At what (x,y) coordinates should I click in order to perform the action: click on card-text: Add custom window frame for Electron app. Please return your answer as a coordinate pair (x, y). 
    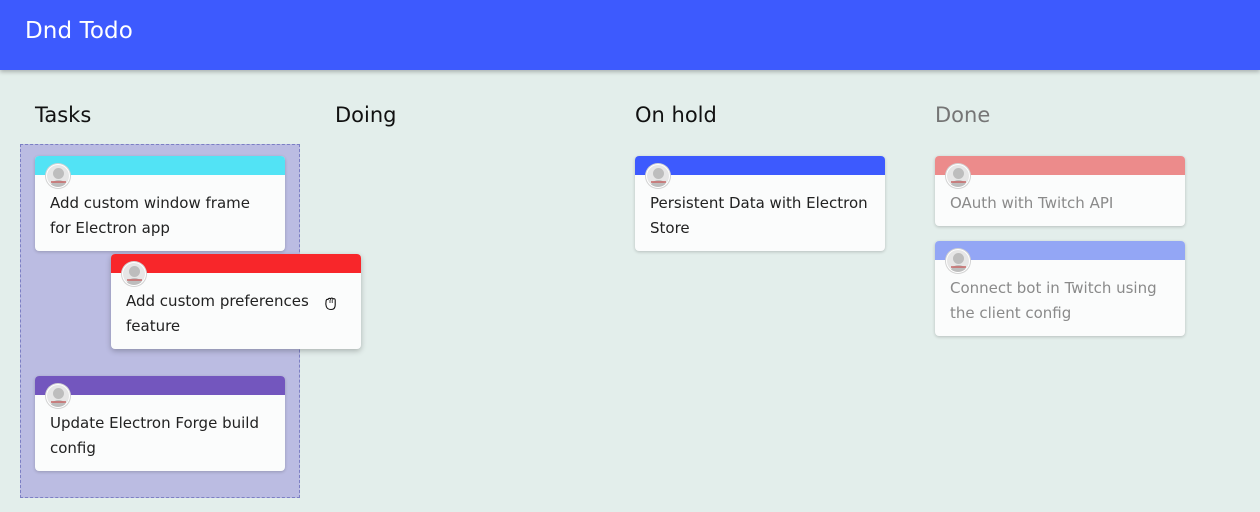
    Looking at the image, I should click on (150, 215).